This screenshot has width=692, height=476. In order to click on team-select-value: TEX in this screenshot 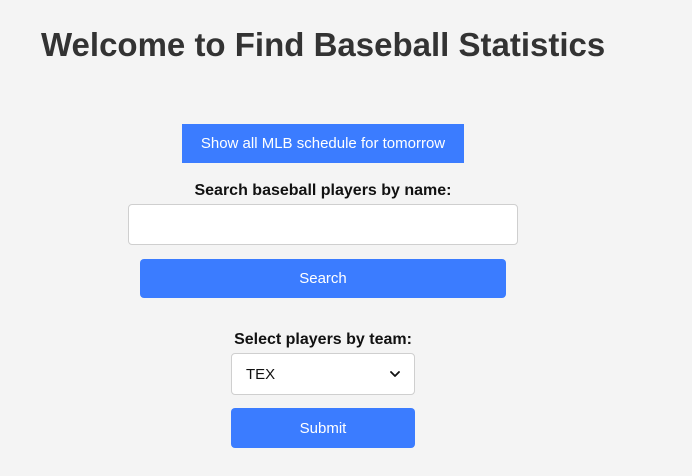, I will do `click(261, 374)`.